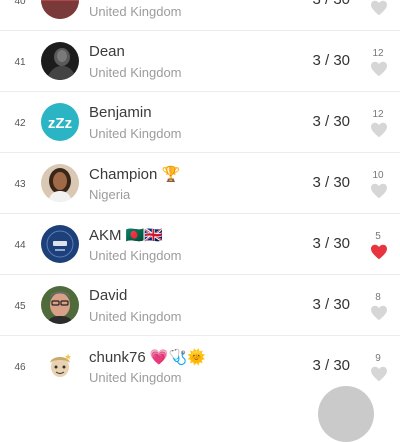 The height and width of the screenshot is (442, 400). What do you see at coordinates (200, 61) in the screenshot?
I see `leaderboard-row: 41 Dean United Kingdom 3 / 30 12` at bounding box center [200, 61].